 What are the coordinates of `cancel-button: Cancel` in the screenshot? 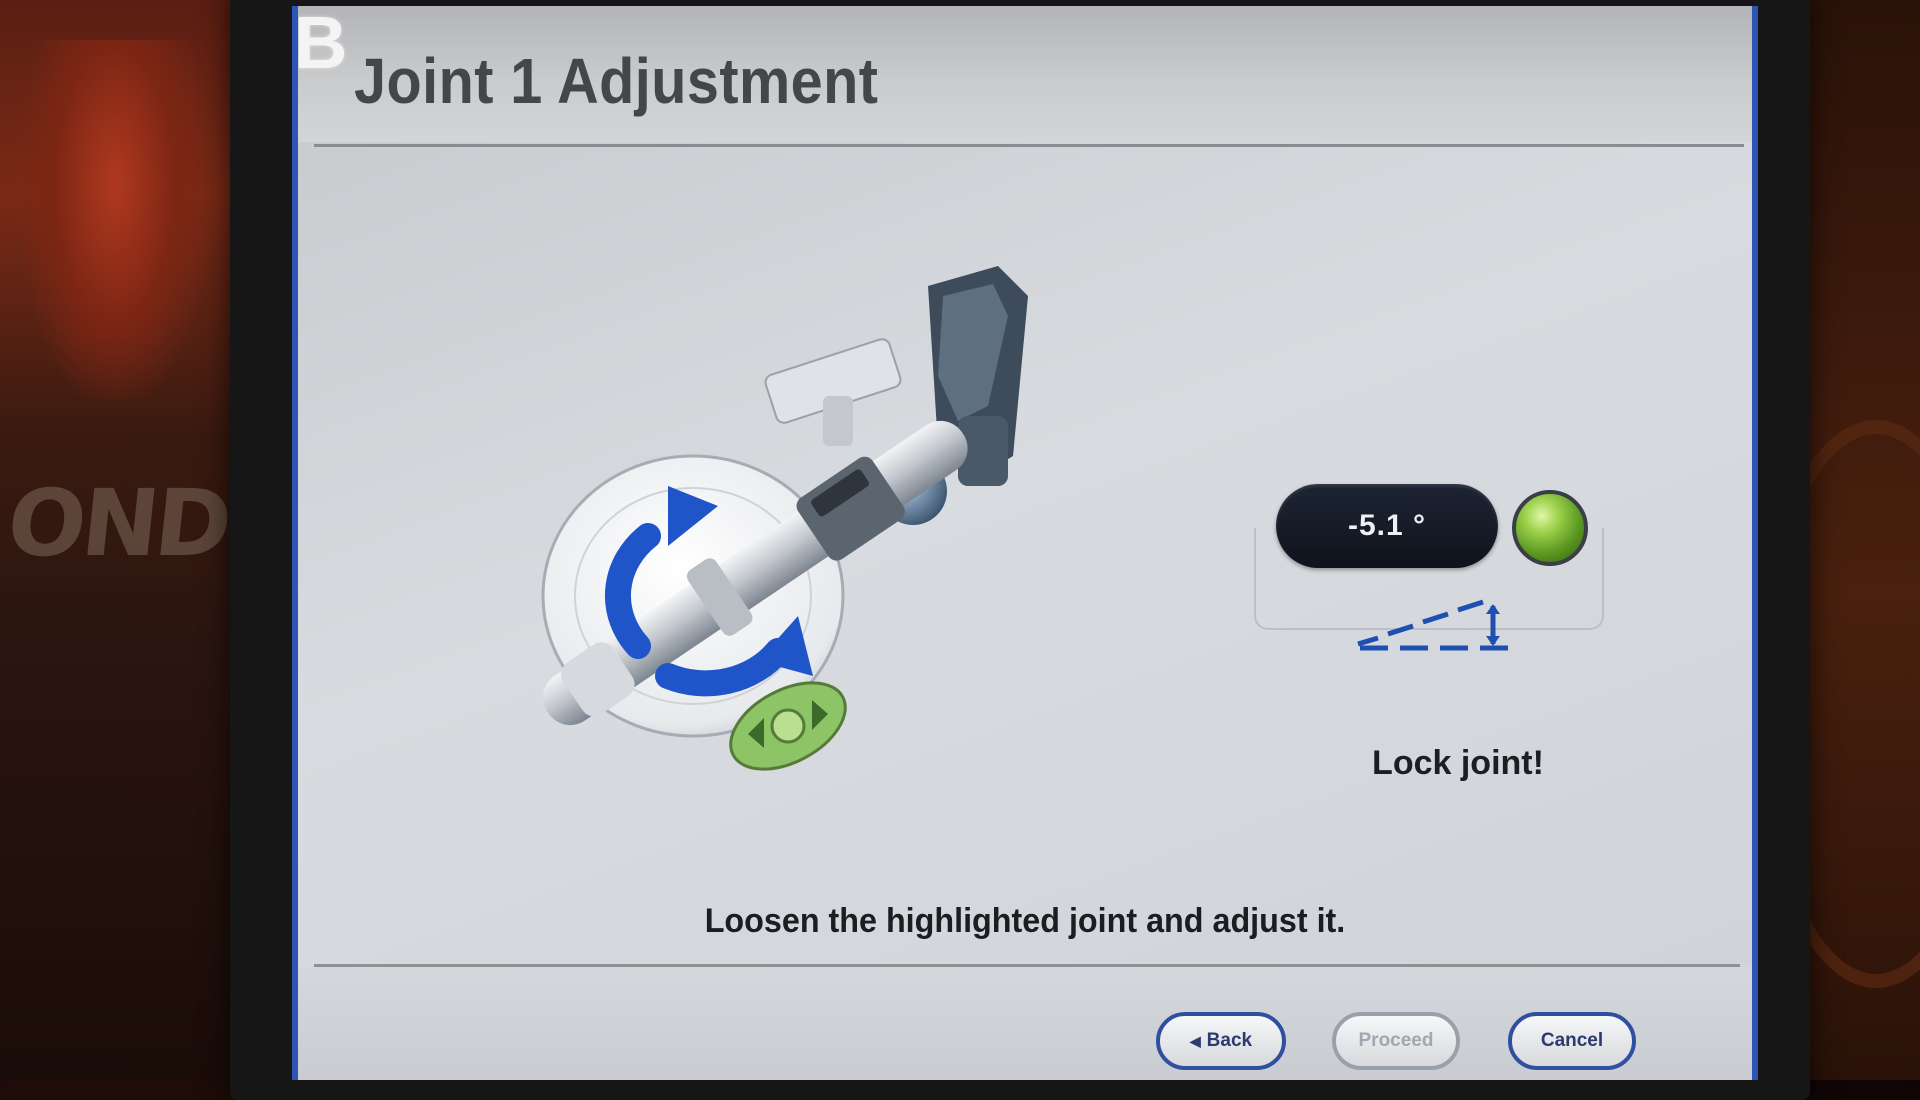 It's located at (1572, 1041).